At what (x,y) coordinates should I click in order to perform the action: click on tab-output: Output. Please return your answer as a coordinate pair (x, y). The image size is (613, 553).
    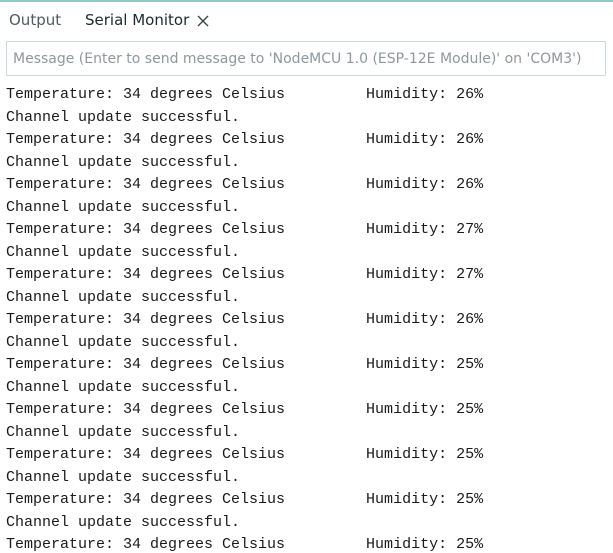
    Looking at the image, I should click on (35, 20).